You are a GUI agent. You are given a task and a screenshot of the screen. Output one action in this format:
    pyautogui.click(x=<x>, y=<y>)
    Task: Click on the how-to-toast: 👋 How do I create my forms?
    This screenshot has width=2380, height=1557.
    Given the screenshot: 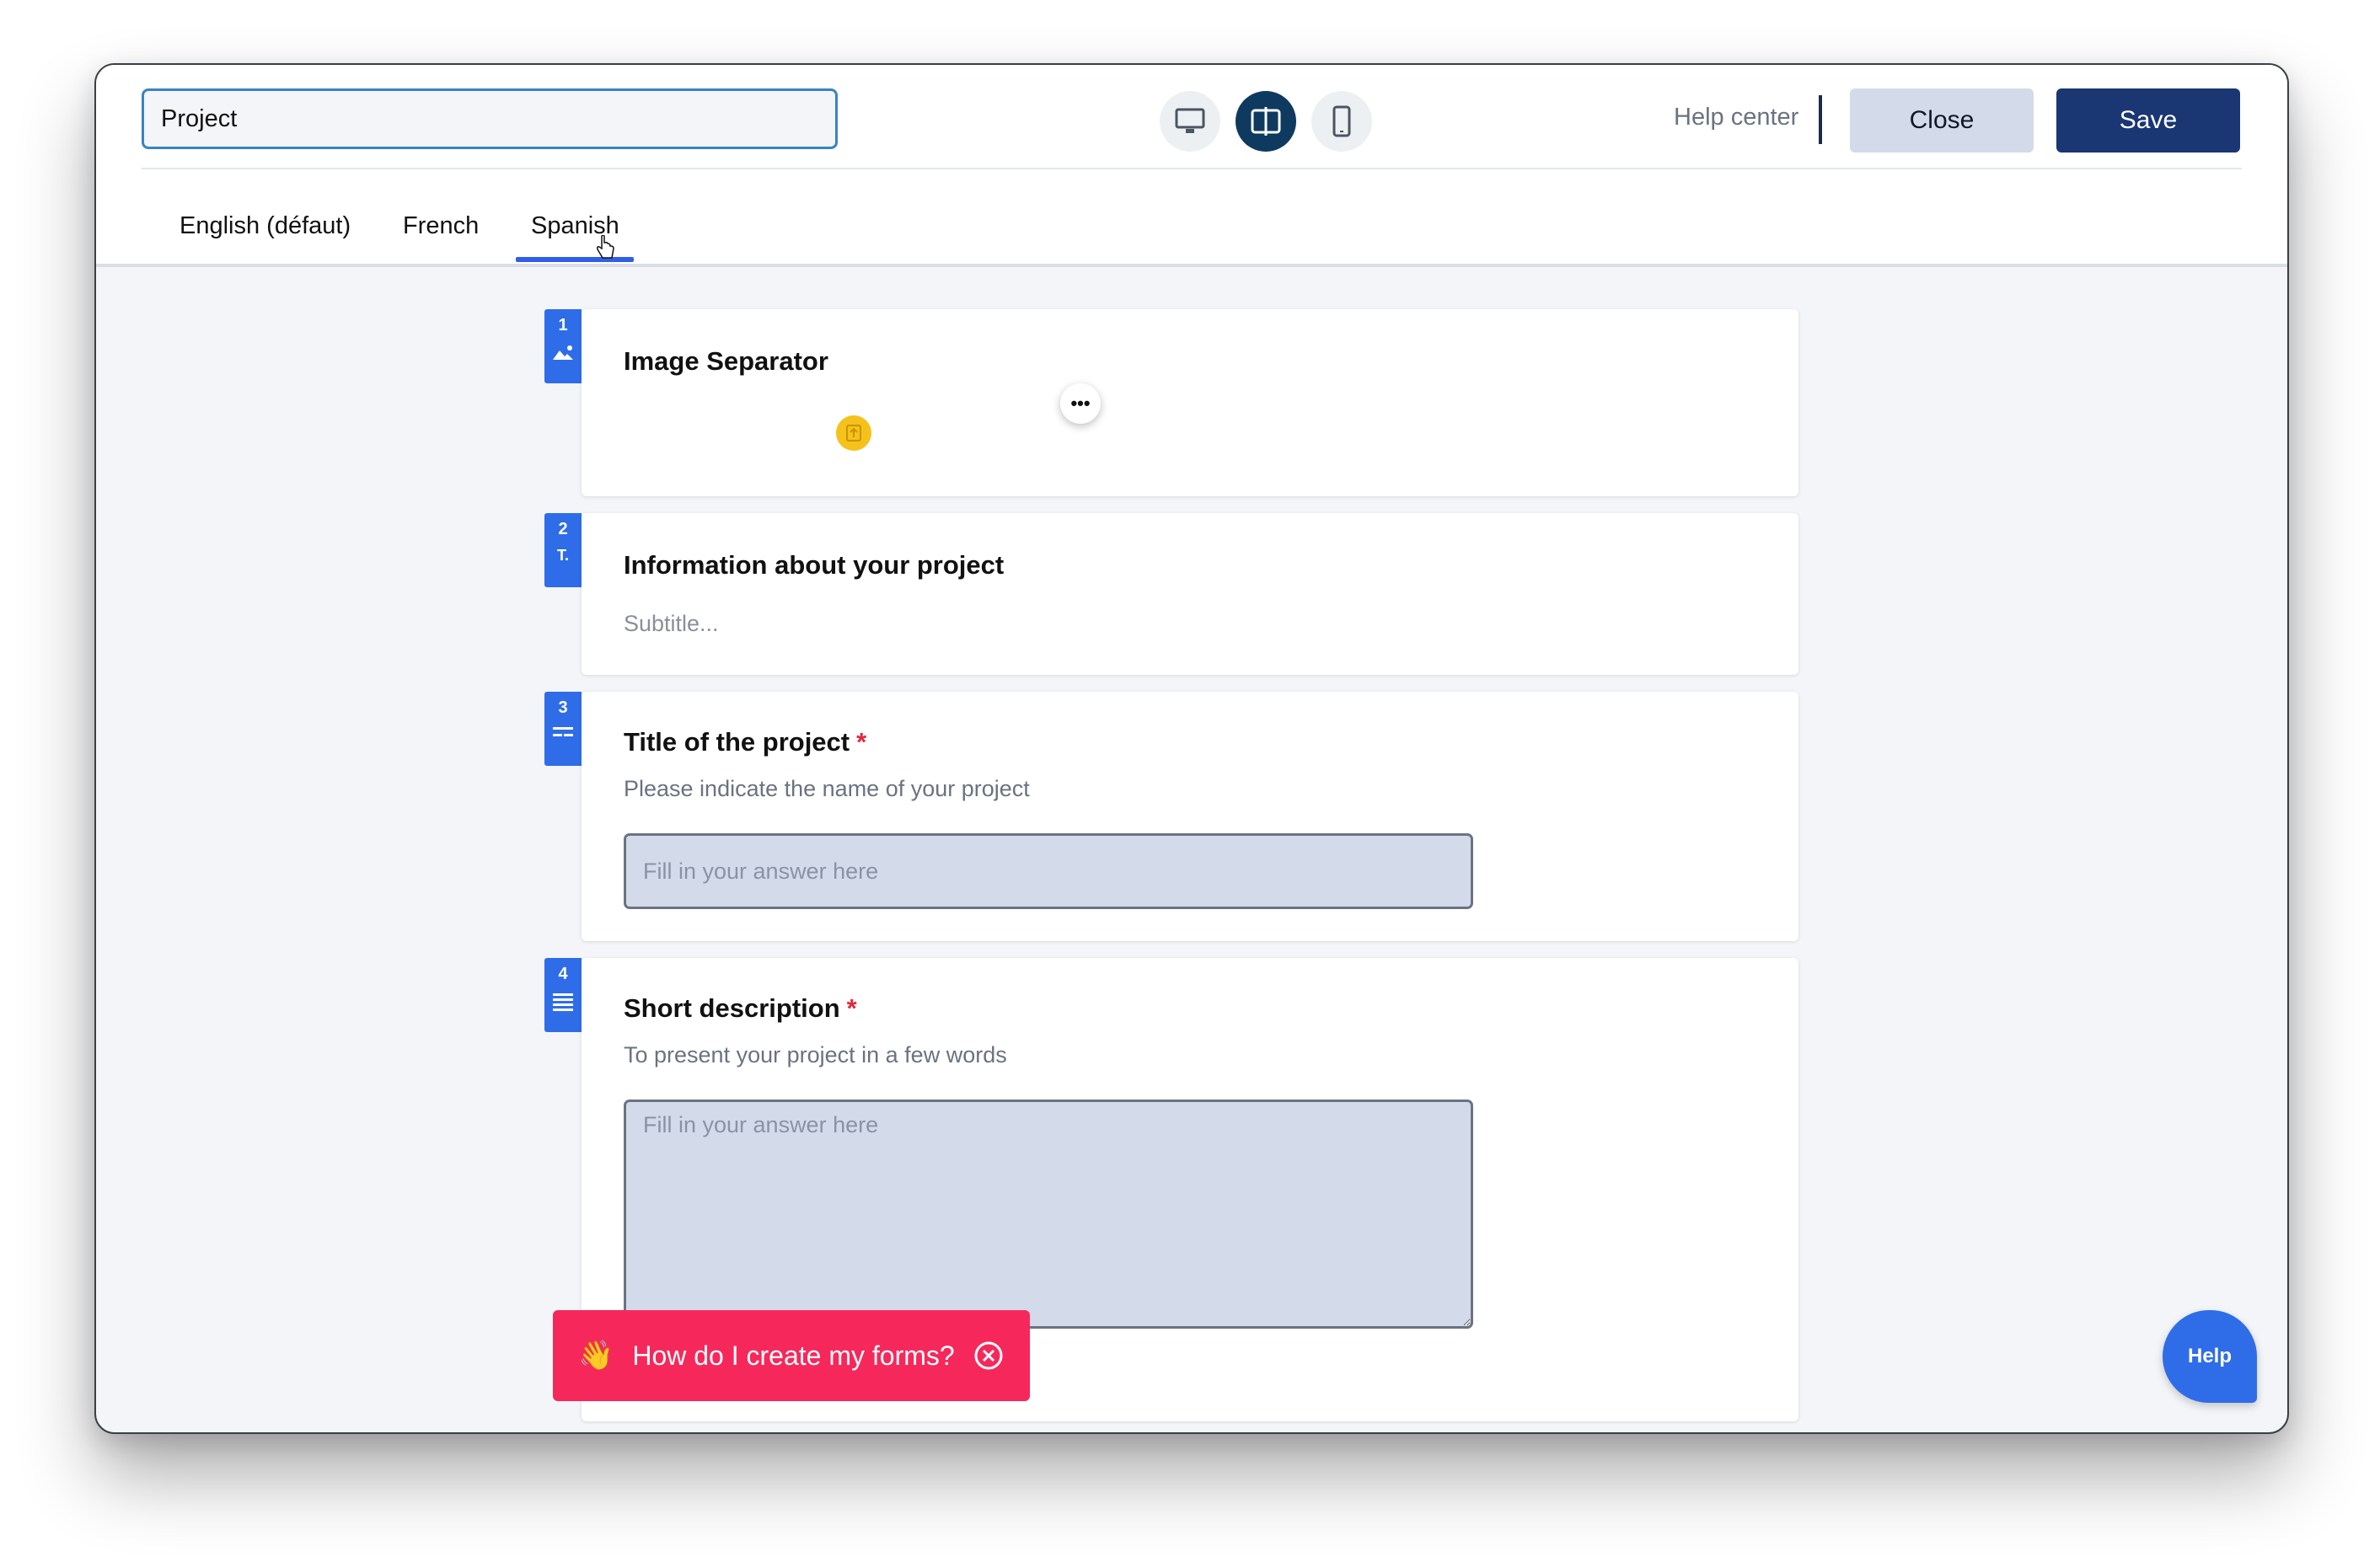 What is the action you would take?
    pyautogui.click(x=791, y=1355)
    